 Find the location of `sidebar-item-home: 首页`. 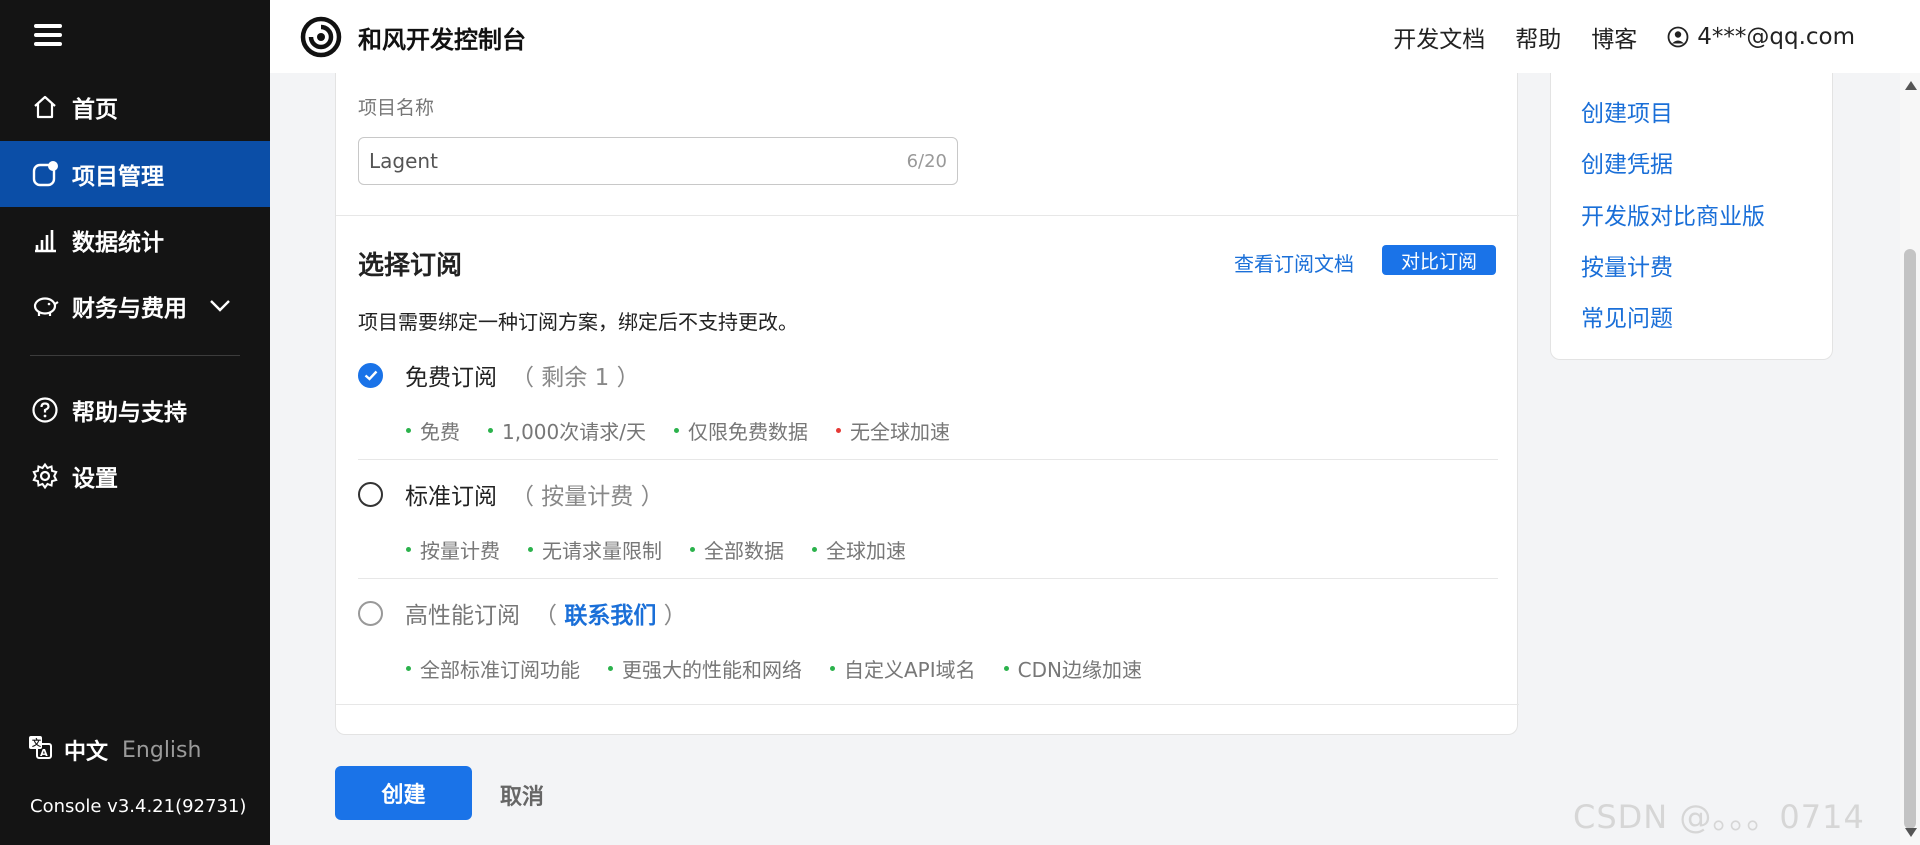

sidebar-item-home: 首页 is located at coordinates (135, 107).